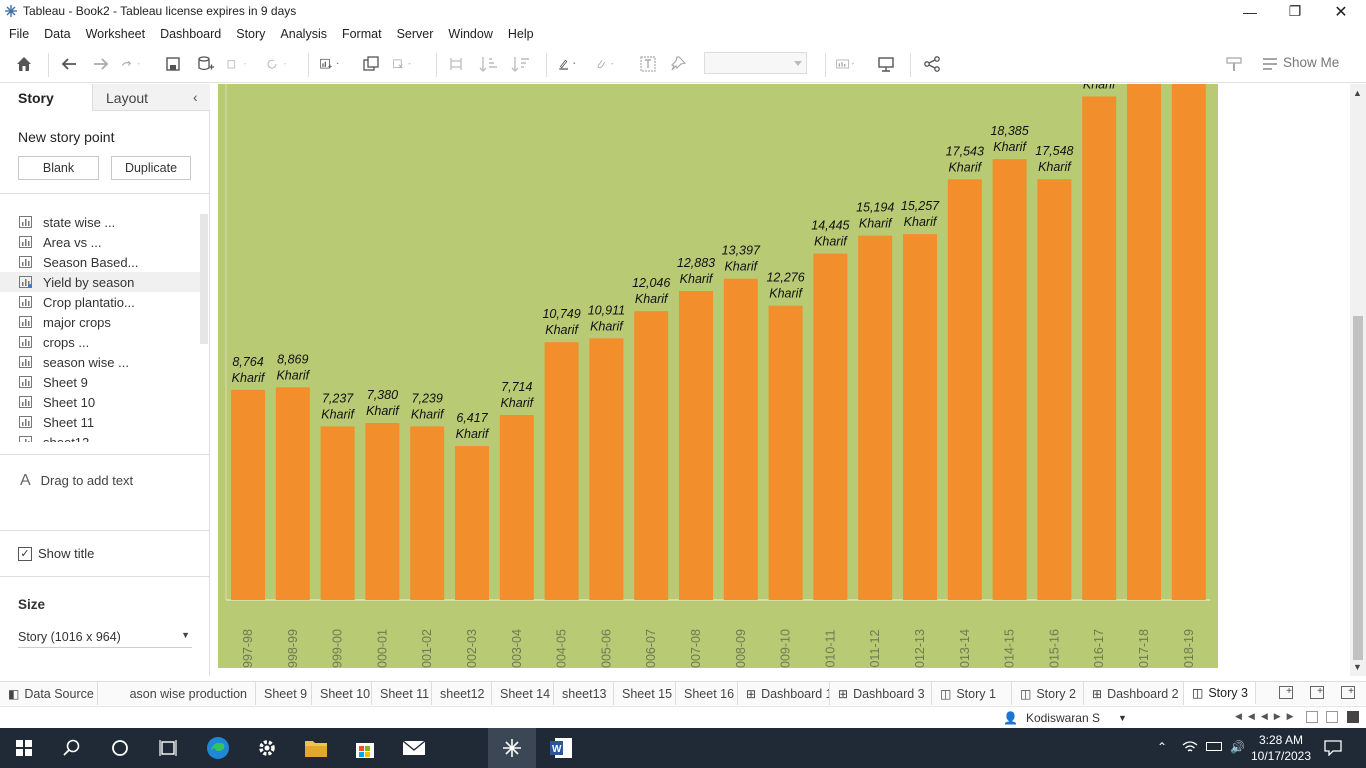 Image resolution: width=1366 pixels, height=768 pixels. I want to click on sheet-tab: Sheet 15, so click(645, 693).